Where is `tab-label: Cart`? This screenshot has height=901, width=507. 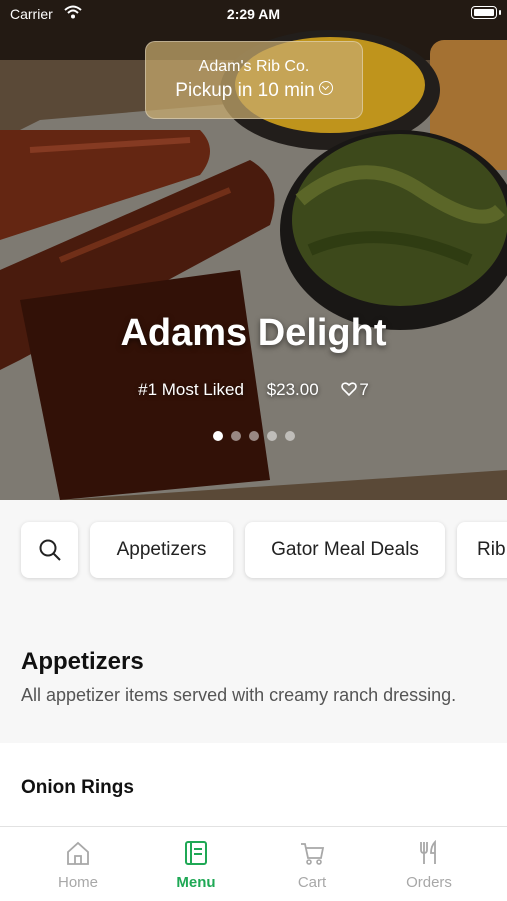
tab-label: Cart is located at coordinates (312, 882).